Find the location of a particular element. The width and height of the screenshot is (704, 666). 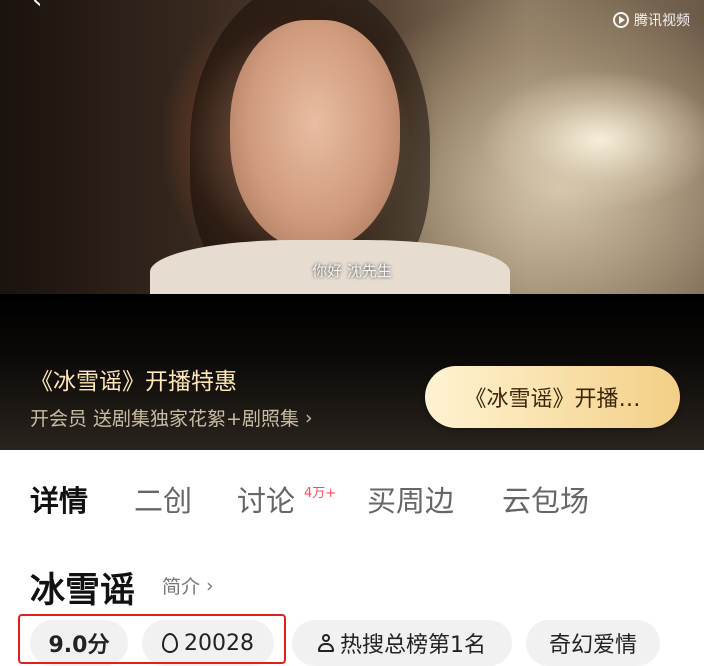

video-frame-face is located at coordinates (315, 135).